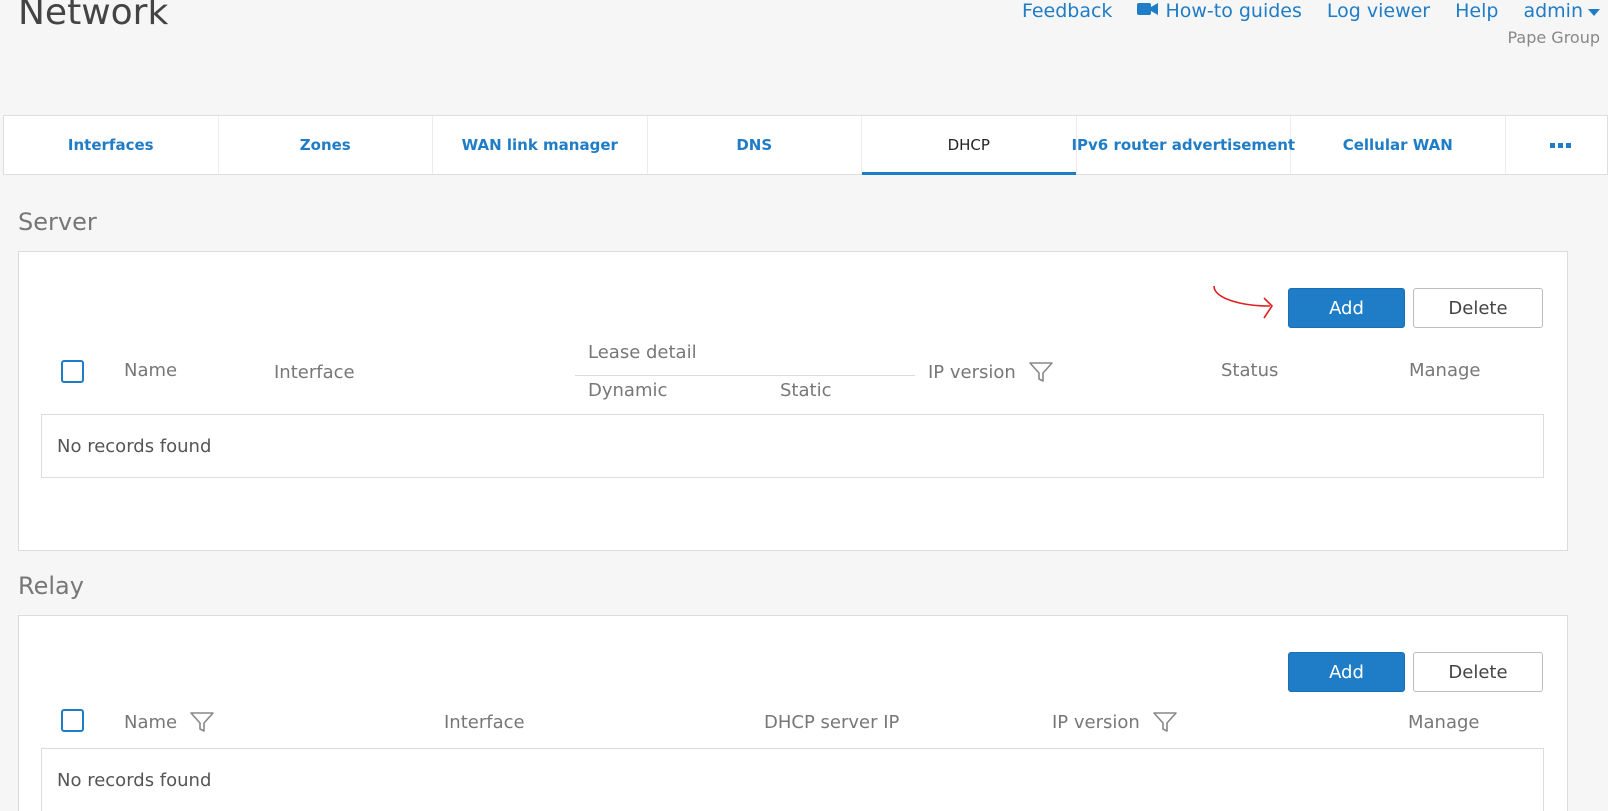 The height and width of the screenshot is (811, 1608). I want to click on relay-add-button: Add, so click(1346, 672).